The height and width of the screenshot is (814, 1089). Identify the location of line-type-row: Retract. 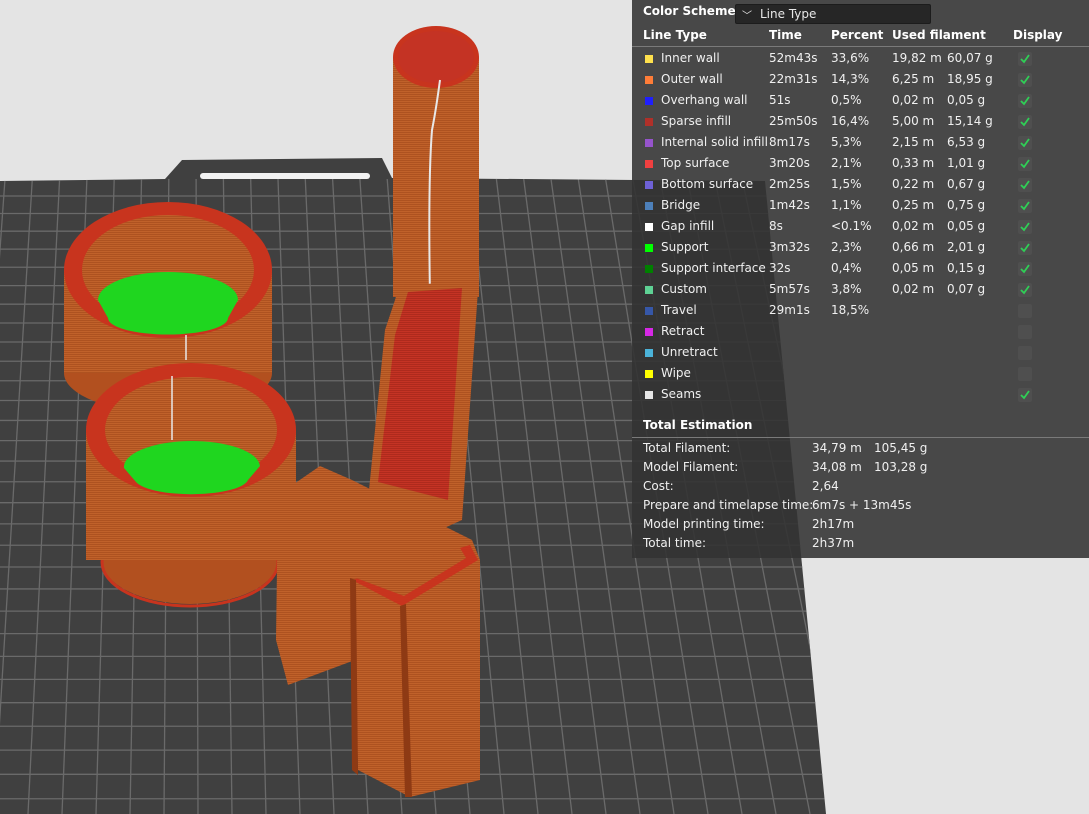
(860, 332).